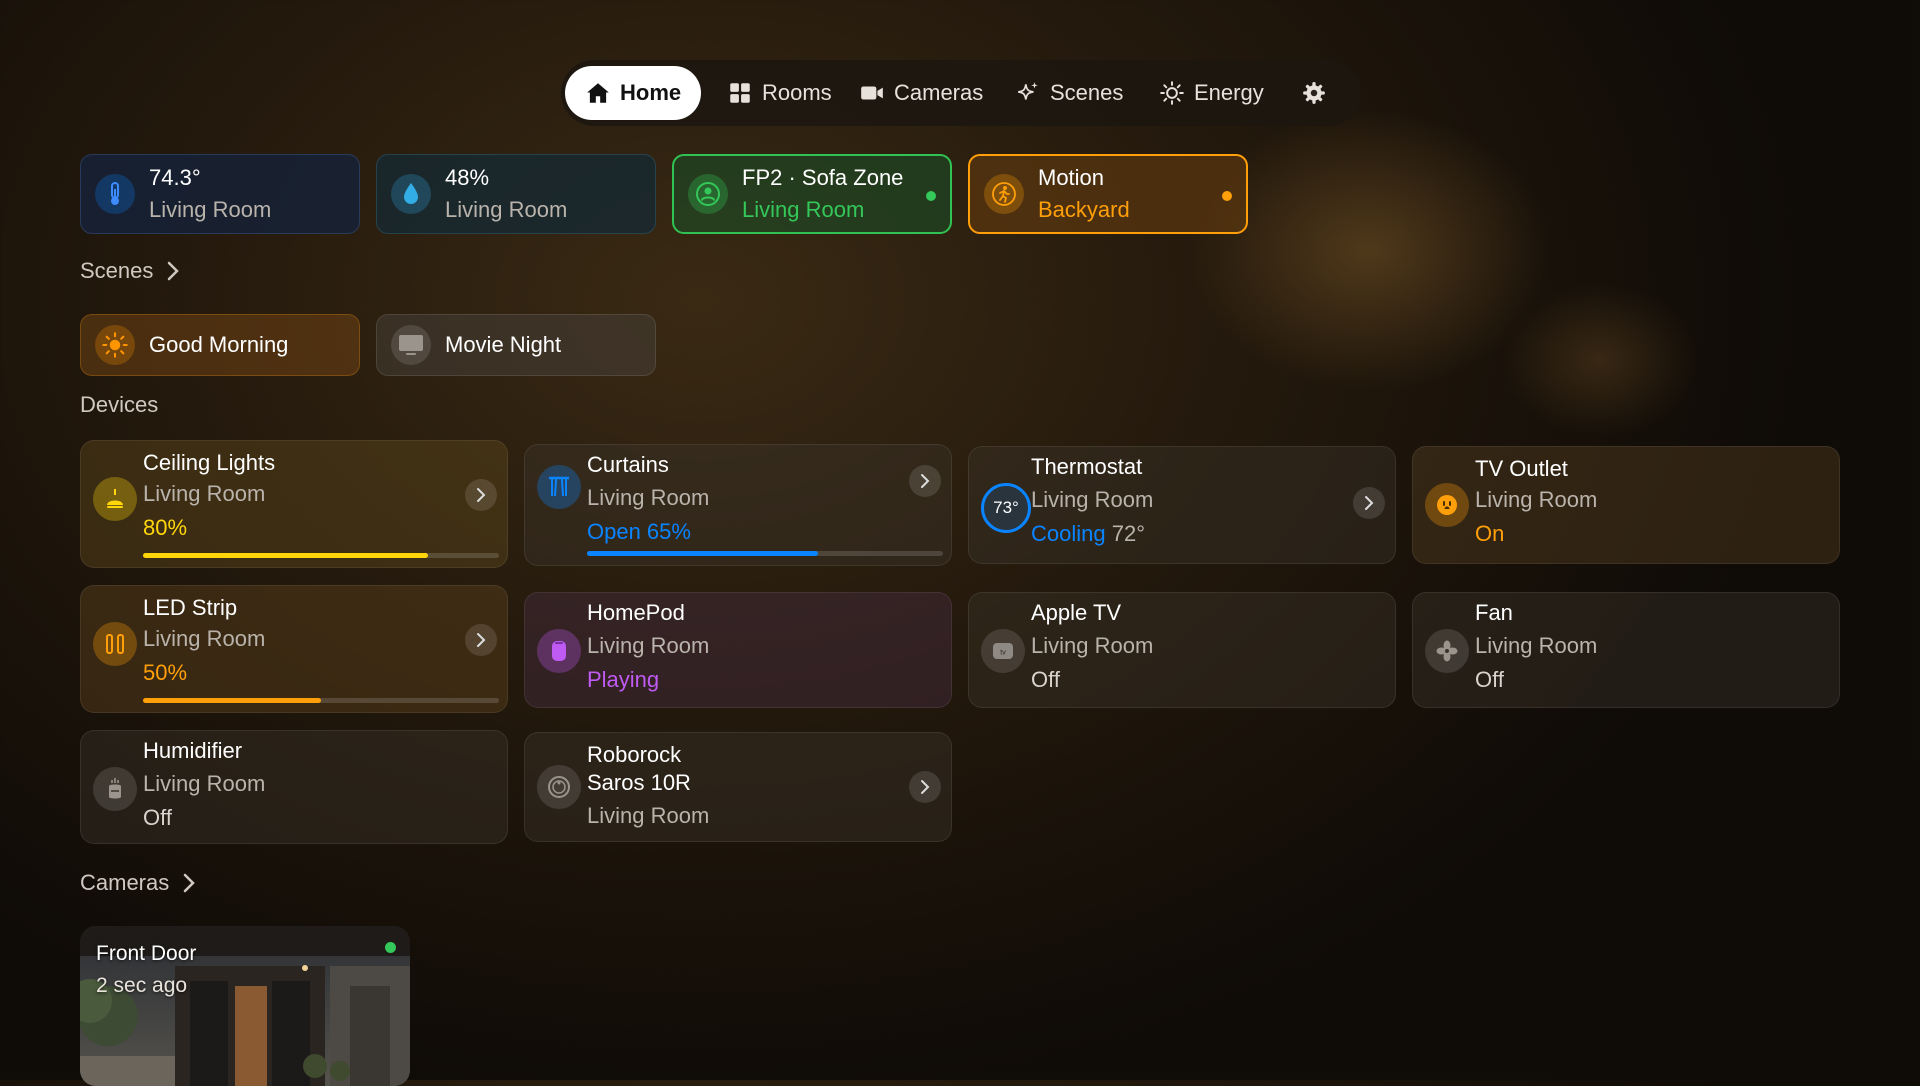 The image size is (1920, 1086). I want to click on tv-icon, so click(411, 345).